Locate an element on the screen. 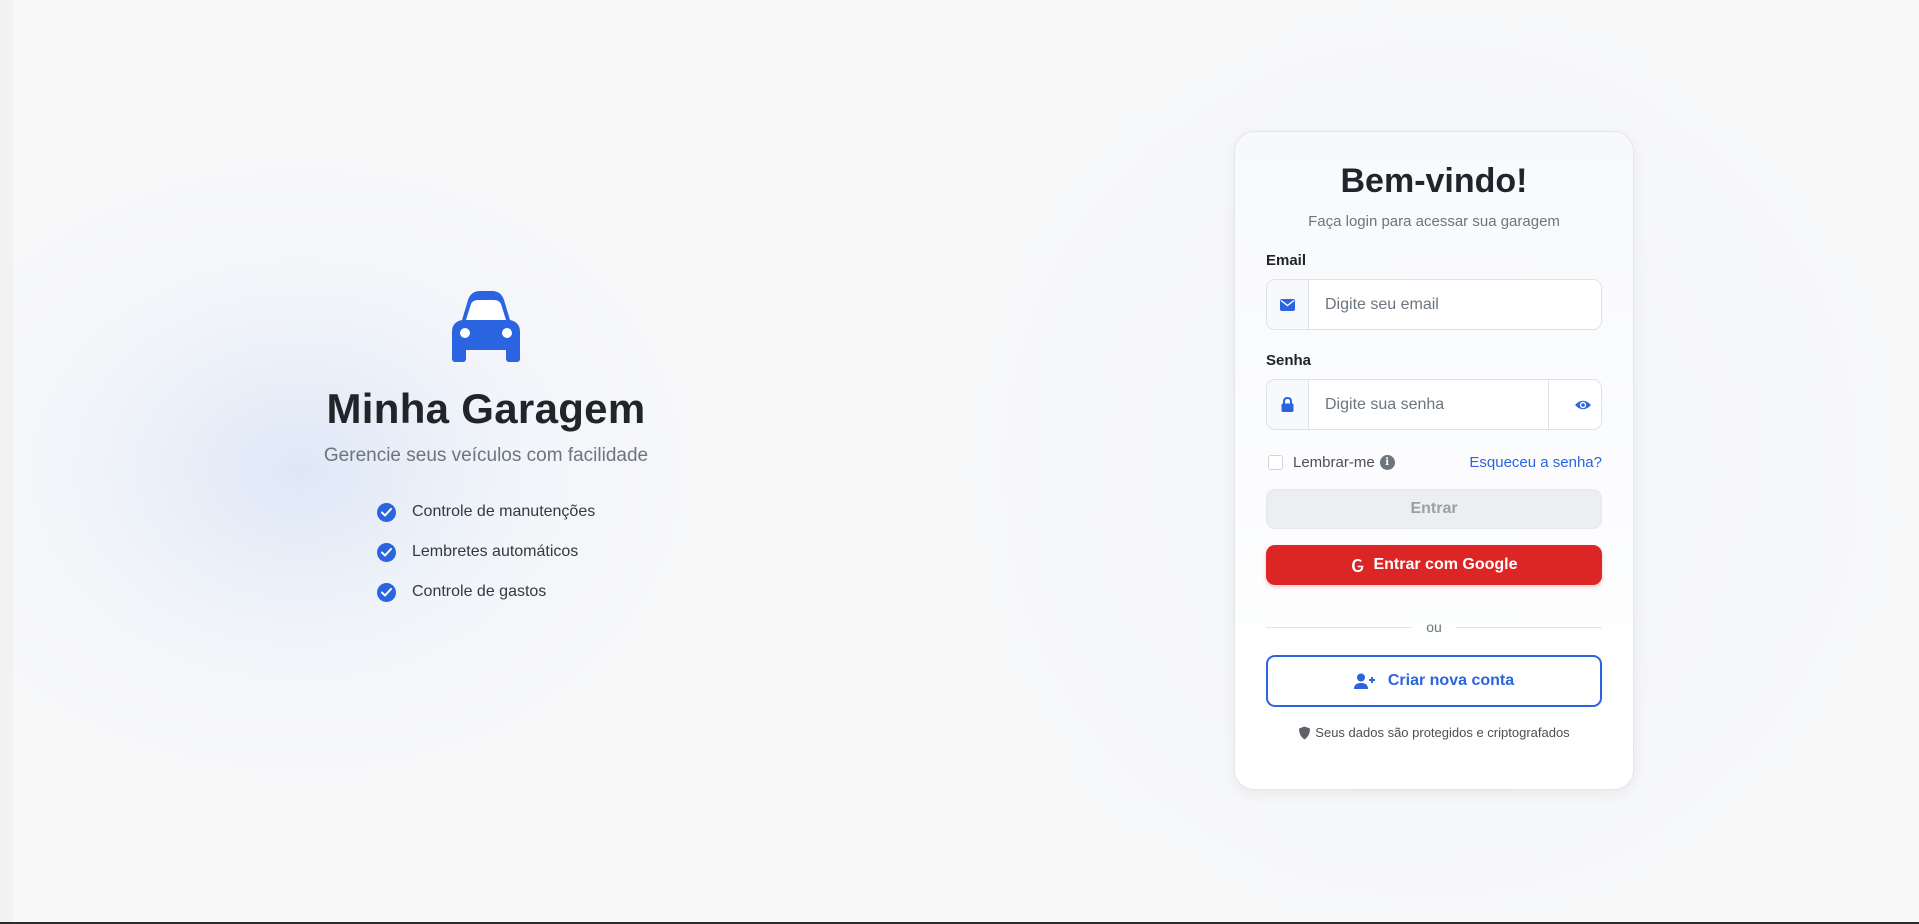 This screenshot has width=1919, height=924. feature-item: Controle de manutenções is located at coordinates (492, 512).